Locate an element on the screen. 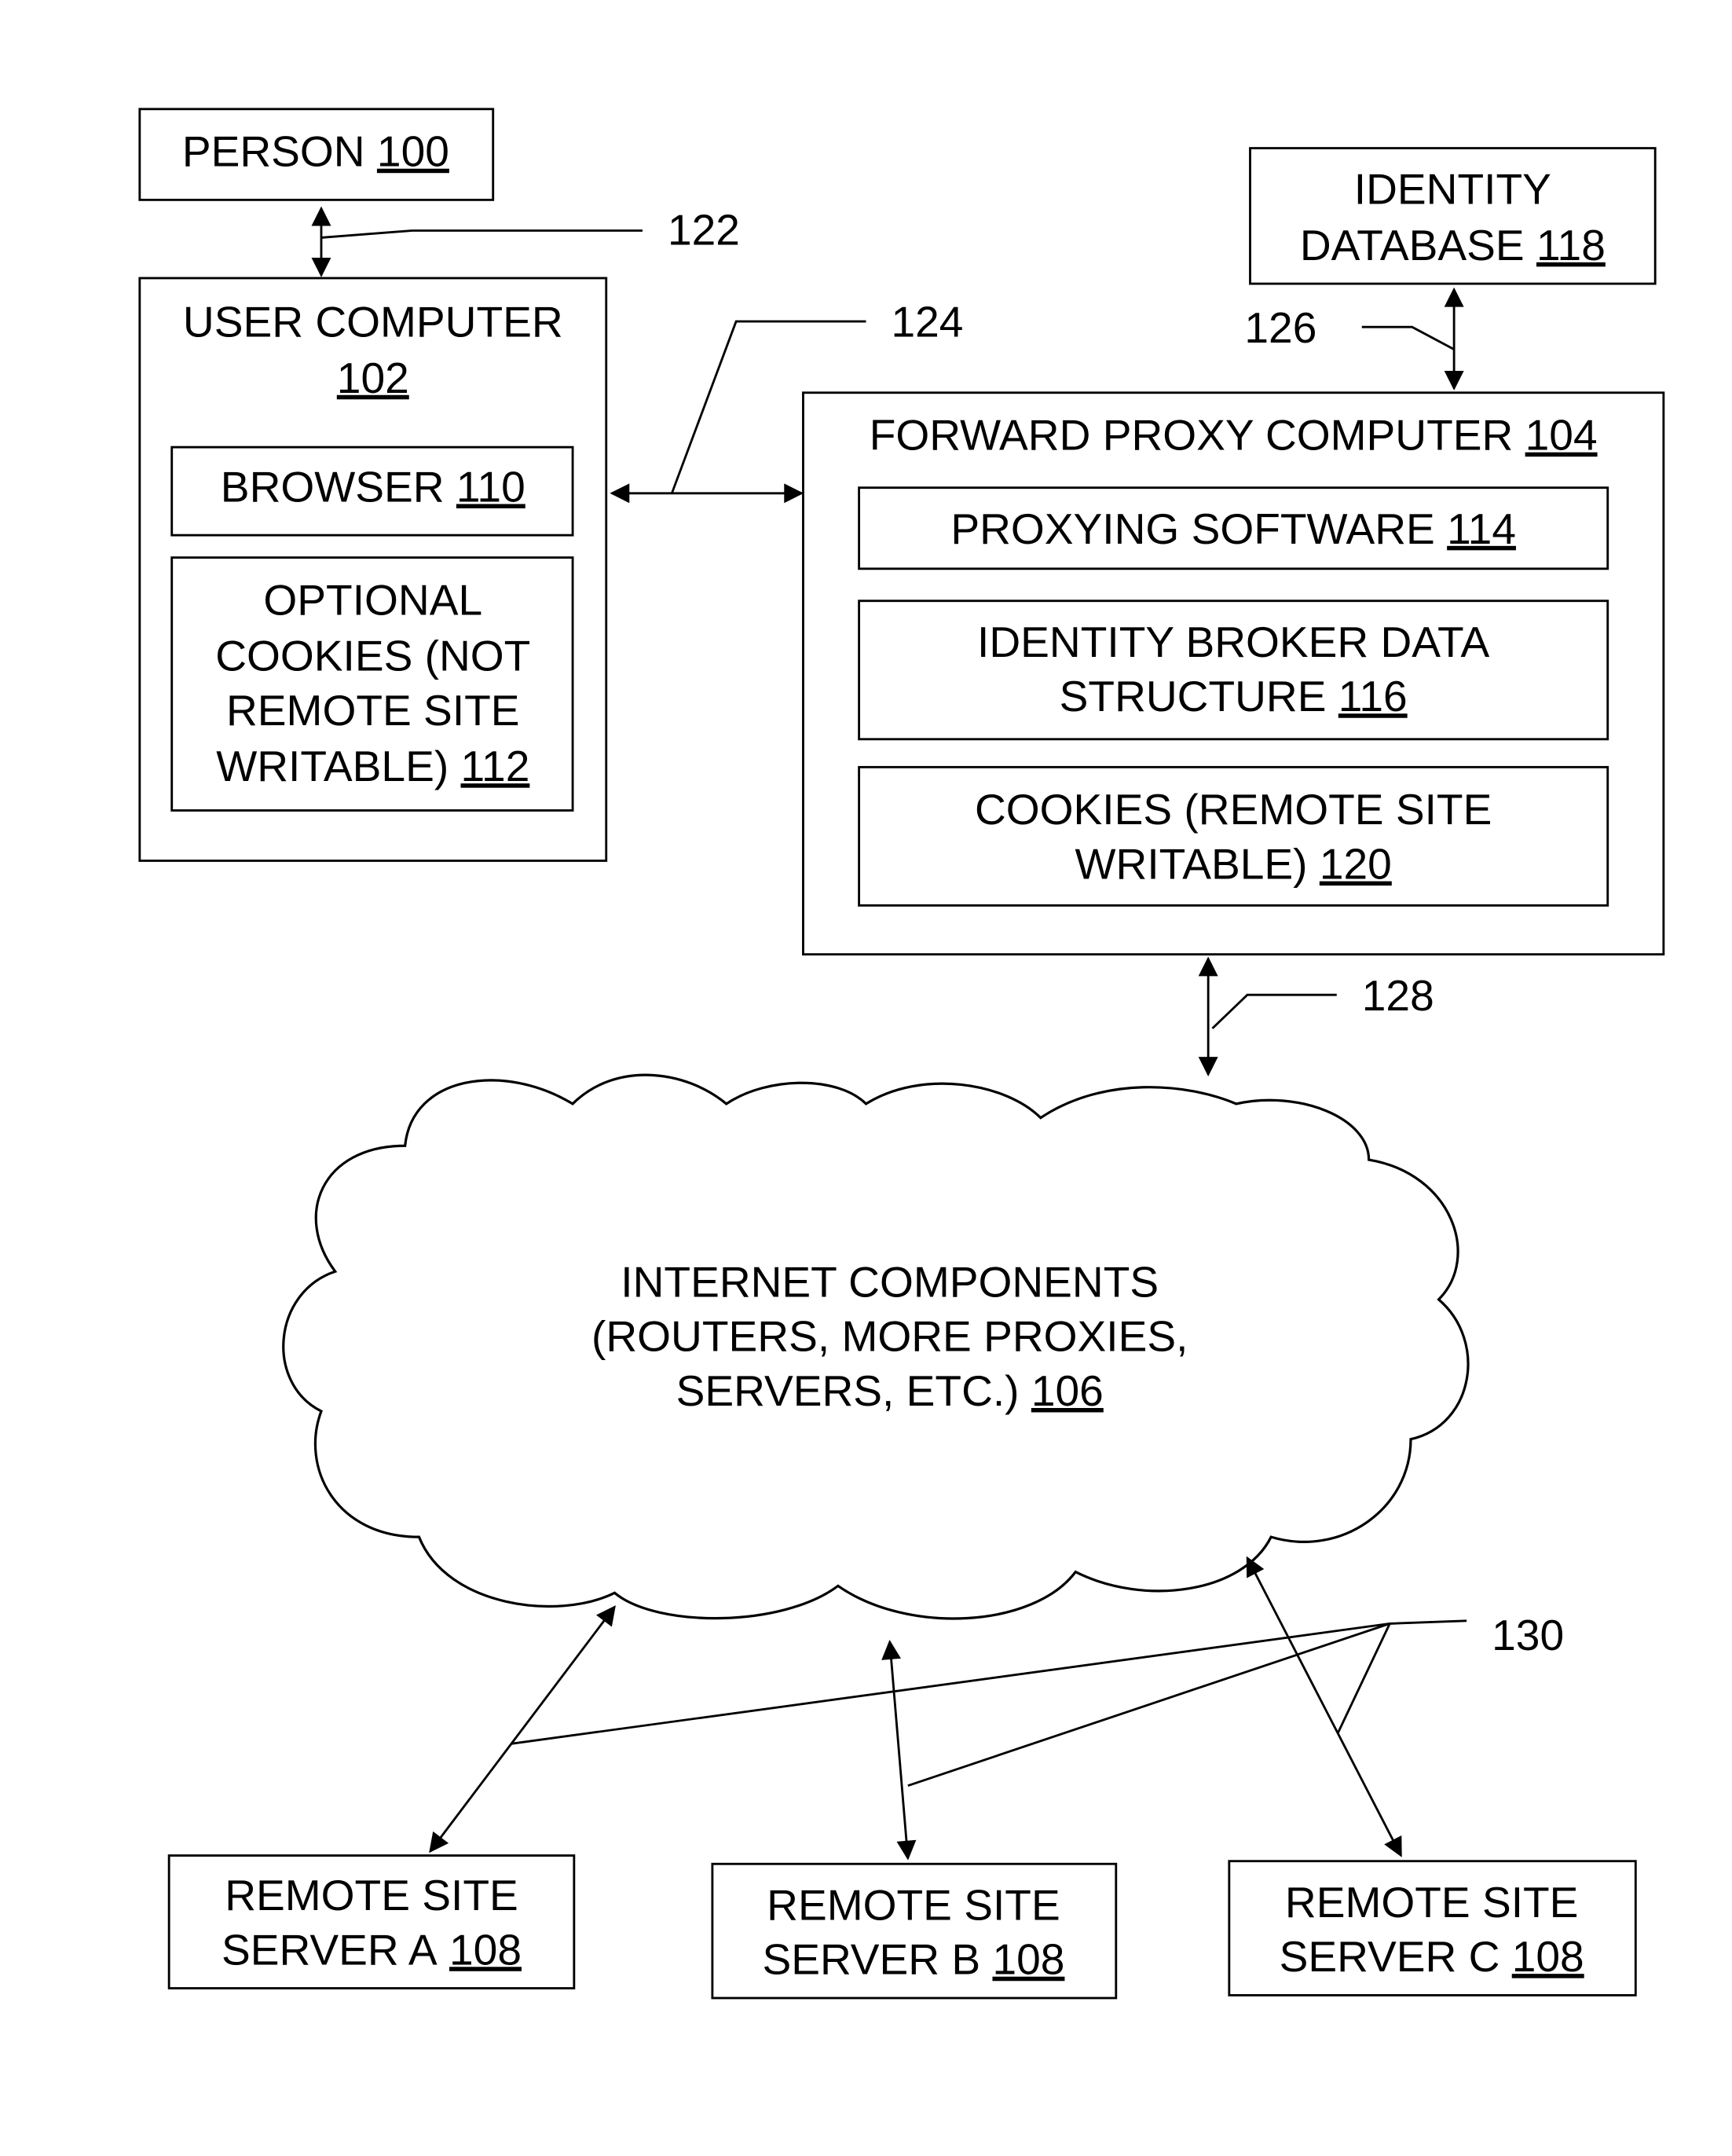 The image size is (1732, 2156). proxy-cookies-box: COOKIES (REMOTE SITE WRITABLE) 120 is located at coordinates (1233, 836).